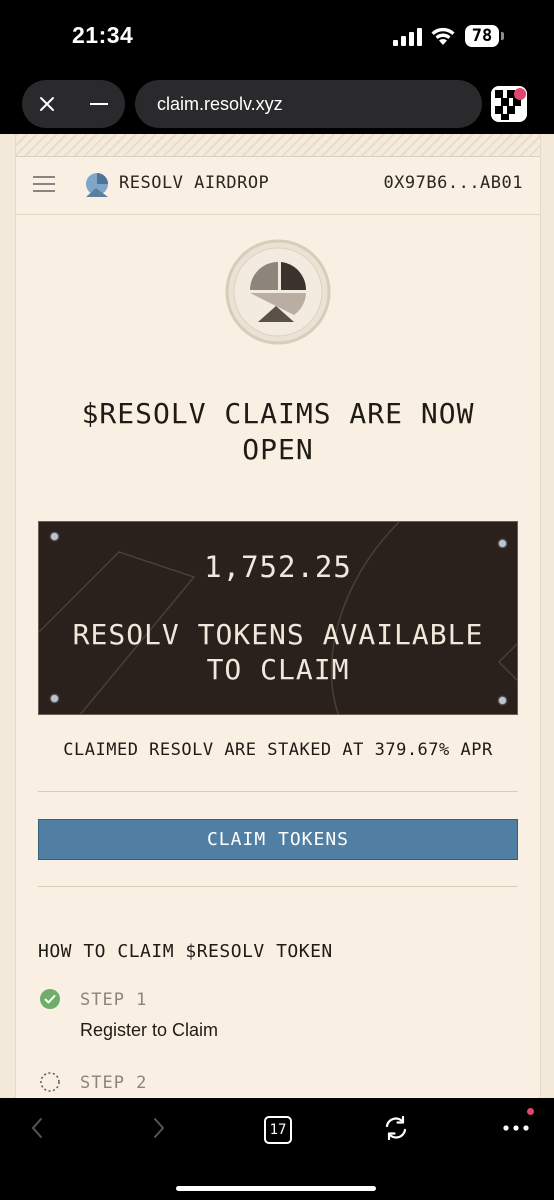 The width and height of the screenshot is (554, 1200). I want to click on wallet-address: 0X97B6...AB01, so click(453, 183).